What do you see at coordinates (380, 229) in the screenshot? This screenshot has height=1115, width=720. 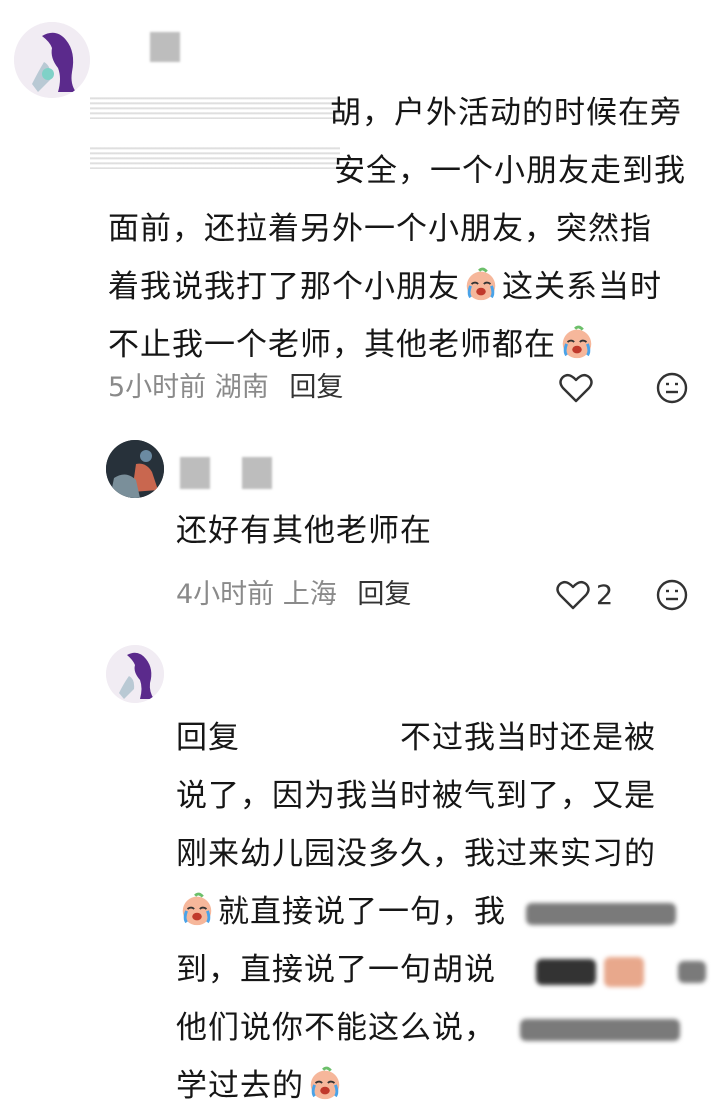 I see `comment-line: 面前，还拉着另外一个小朋友，突然指` at bounding box center [380, 229].